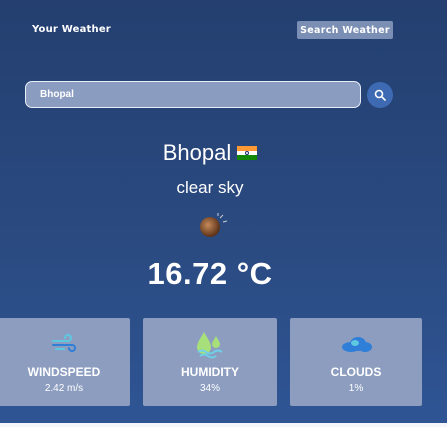 This screenshot has width=447, height=427. I want to click on search-button, so click(380, 95).